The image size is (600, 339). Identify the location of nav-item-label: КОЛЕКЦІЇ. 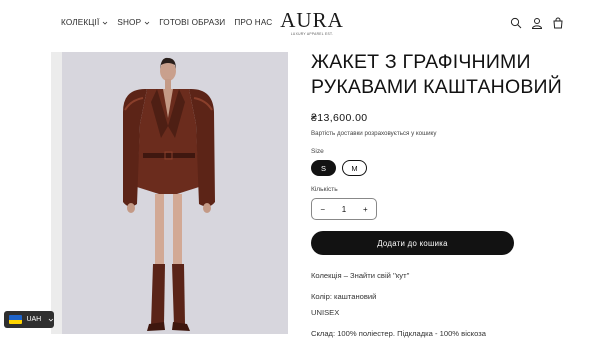
(80, 22).